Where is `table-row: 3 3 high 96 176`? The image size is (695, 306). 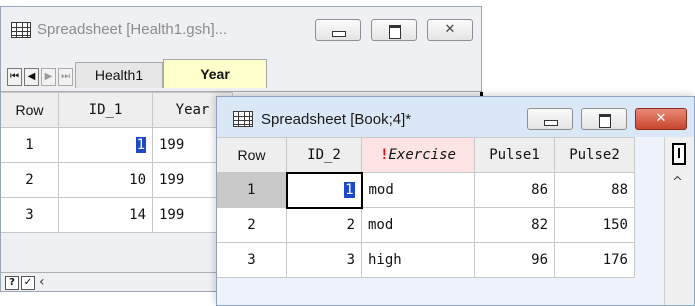 table-row: 3 3 high 96 176 is located at coordinates (426, 260).